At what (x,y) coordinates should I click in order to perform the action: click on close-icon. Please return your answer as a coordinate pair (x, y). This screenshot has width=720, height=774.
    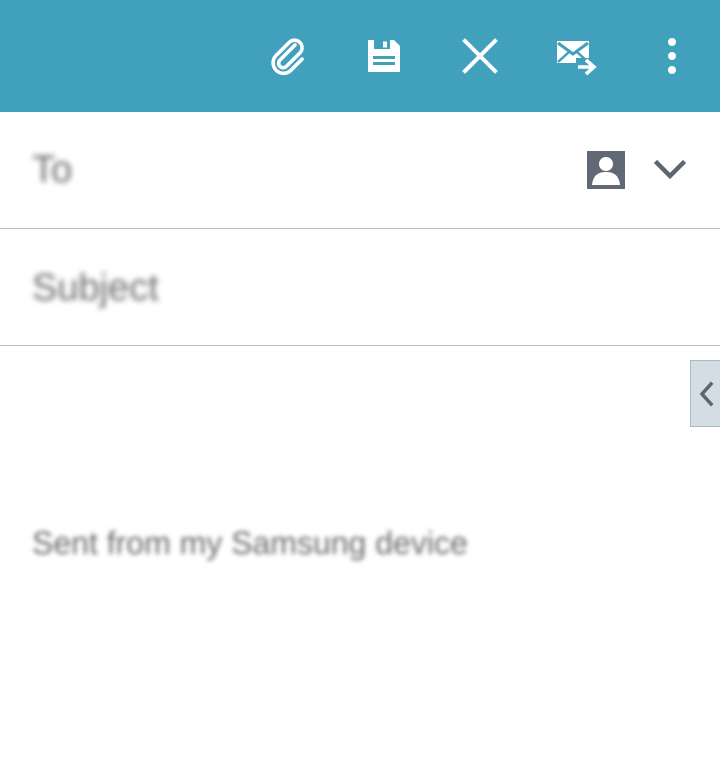
    Looking at the image, I should click on (480, 56).